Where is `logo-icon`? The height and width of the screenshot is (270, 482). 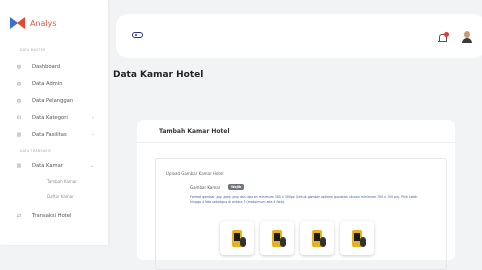
logo-icon is located at coordinates (18, 23).